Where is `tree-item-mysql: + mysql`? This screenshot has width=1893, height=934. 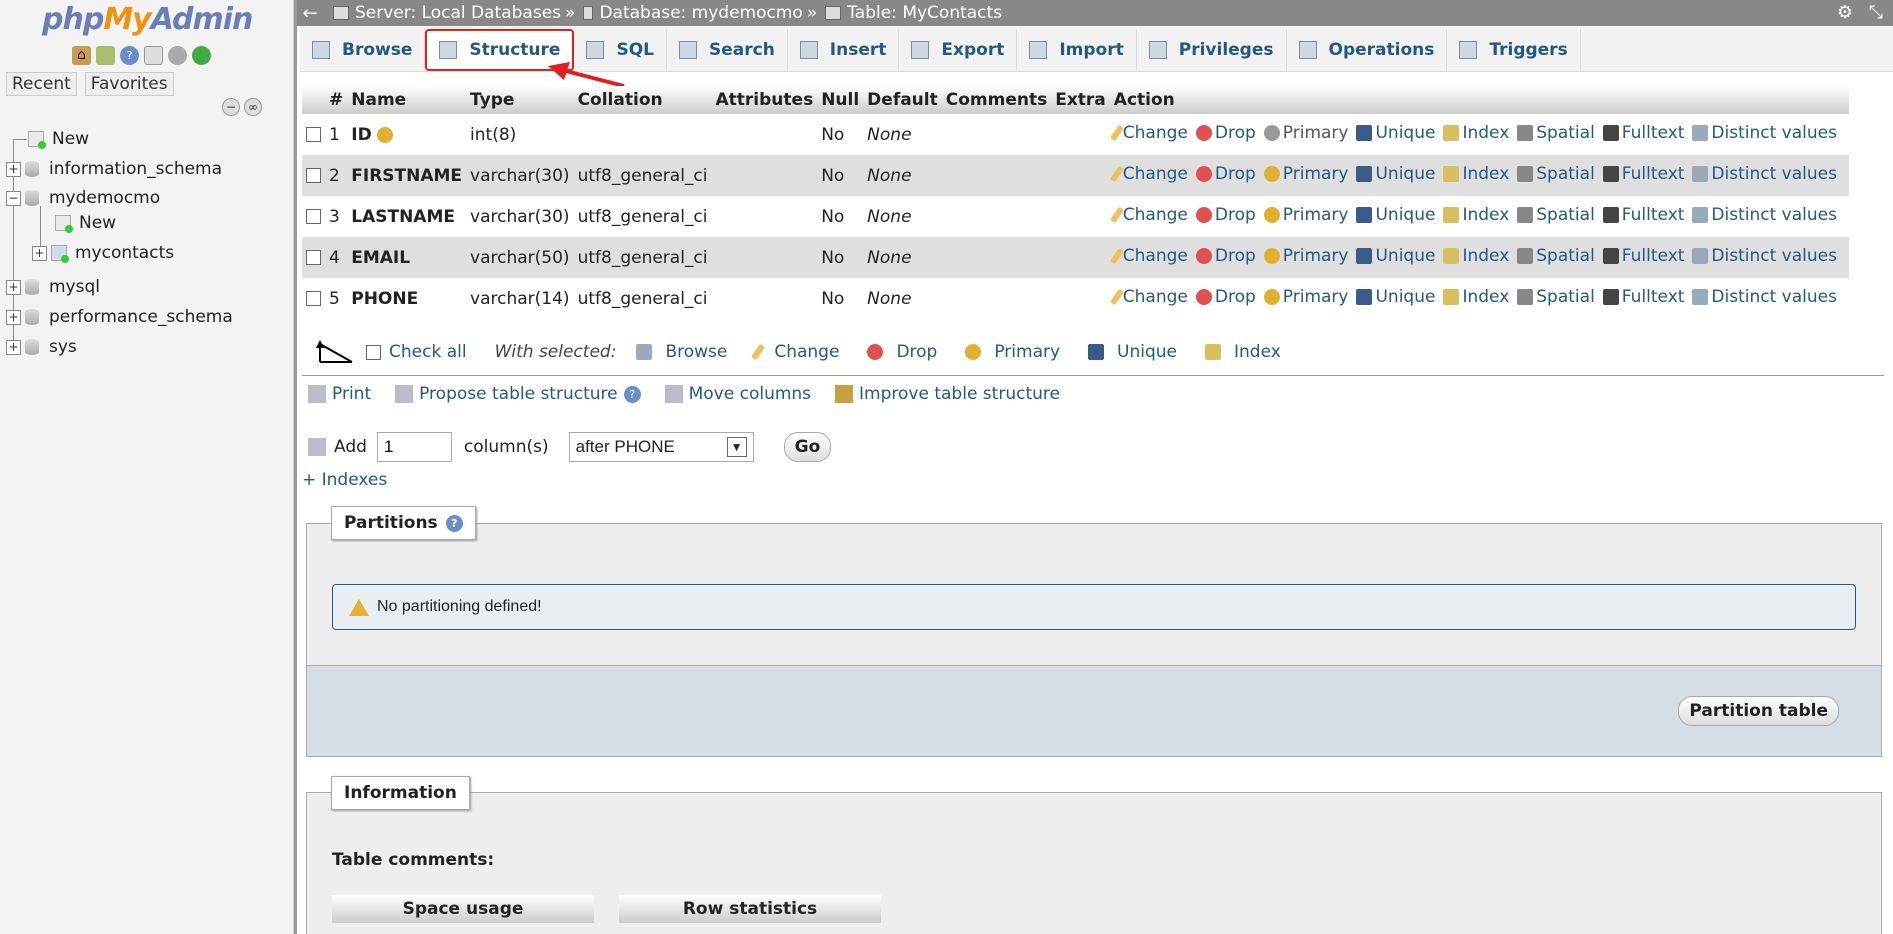 tree-item-mysql: + mysql is located at coordinates (53, 287).